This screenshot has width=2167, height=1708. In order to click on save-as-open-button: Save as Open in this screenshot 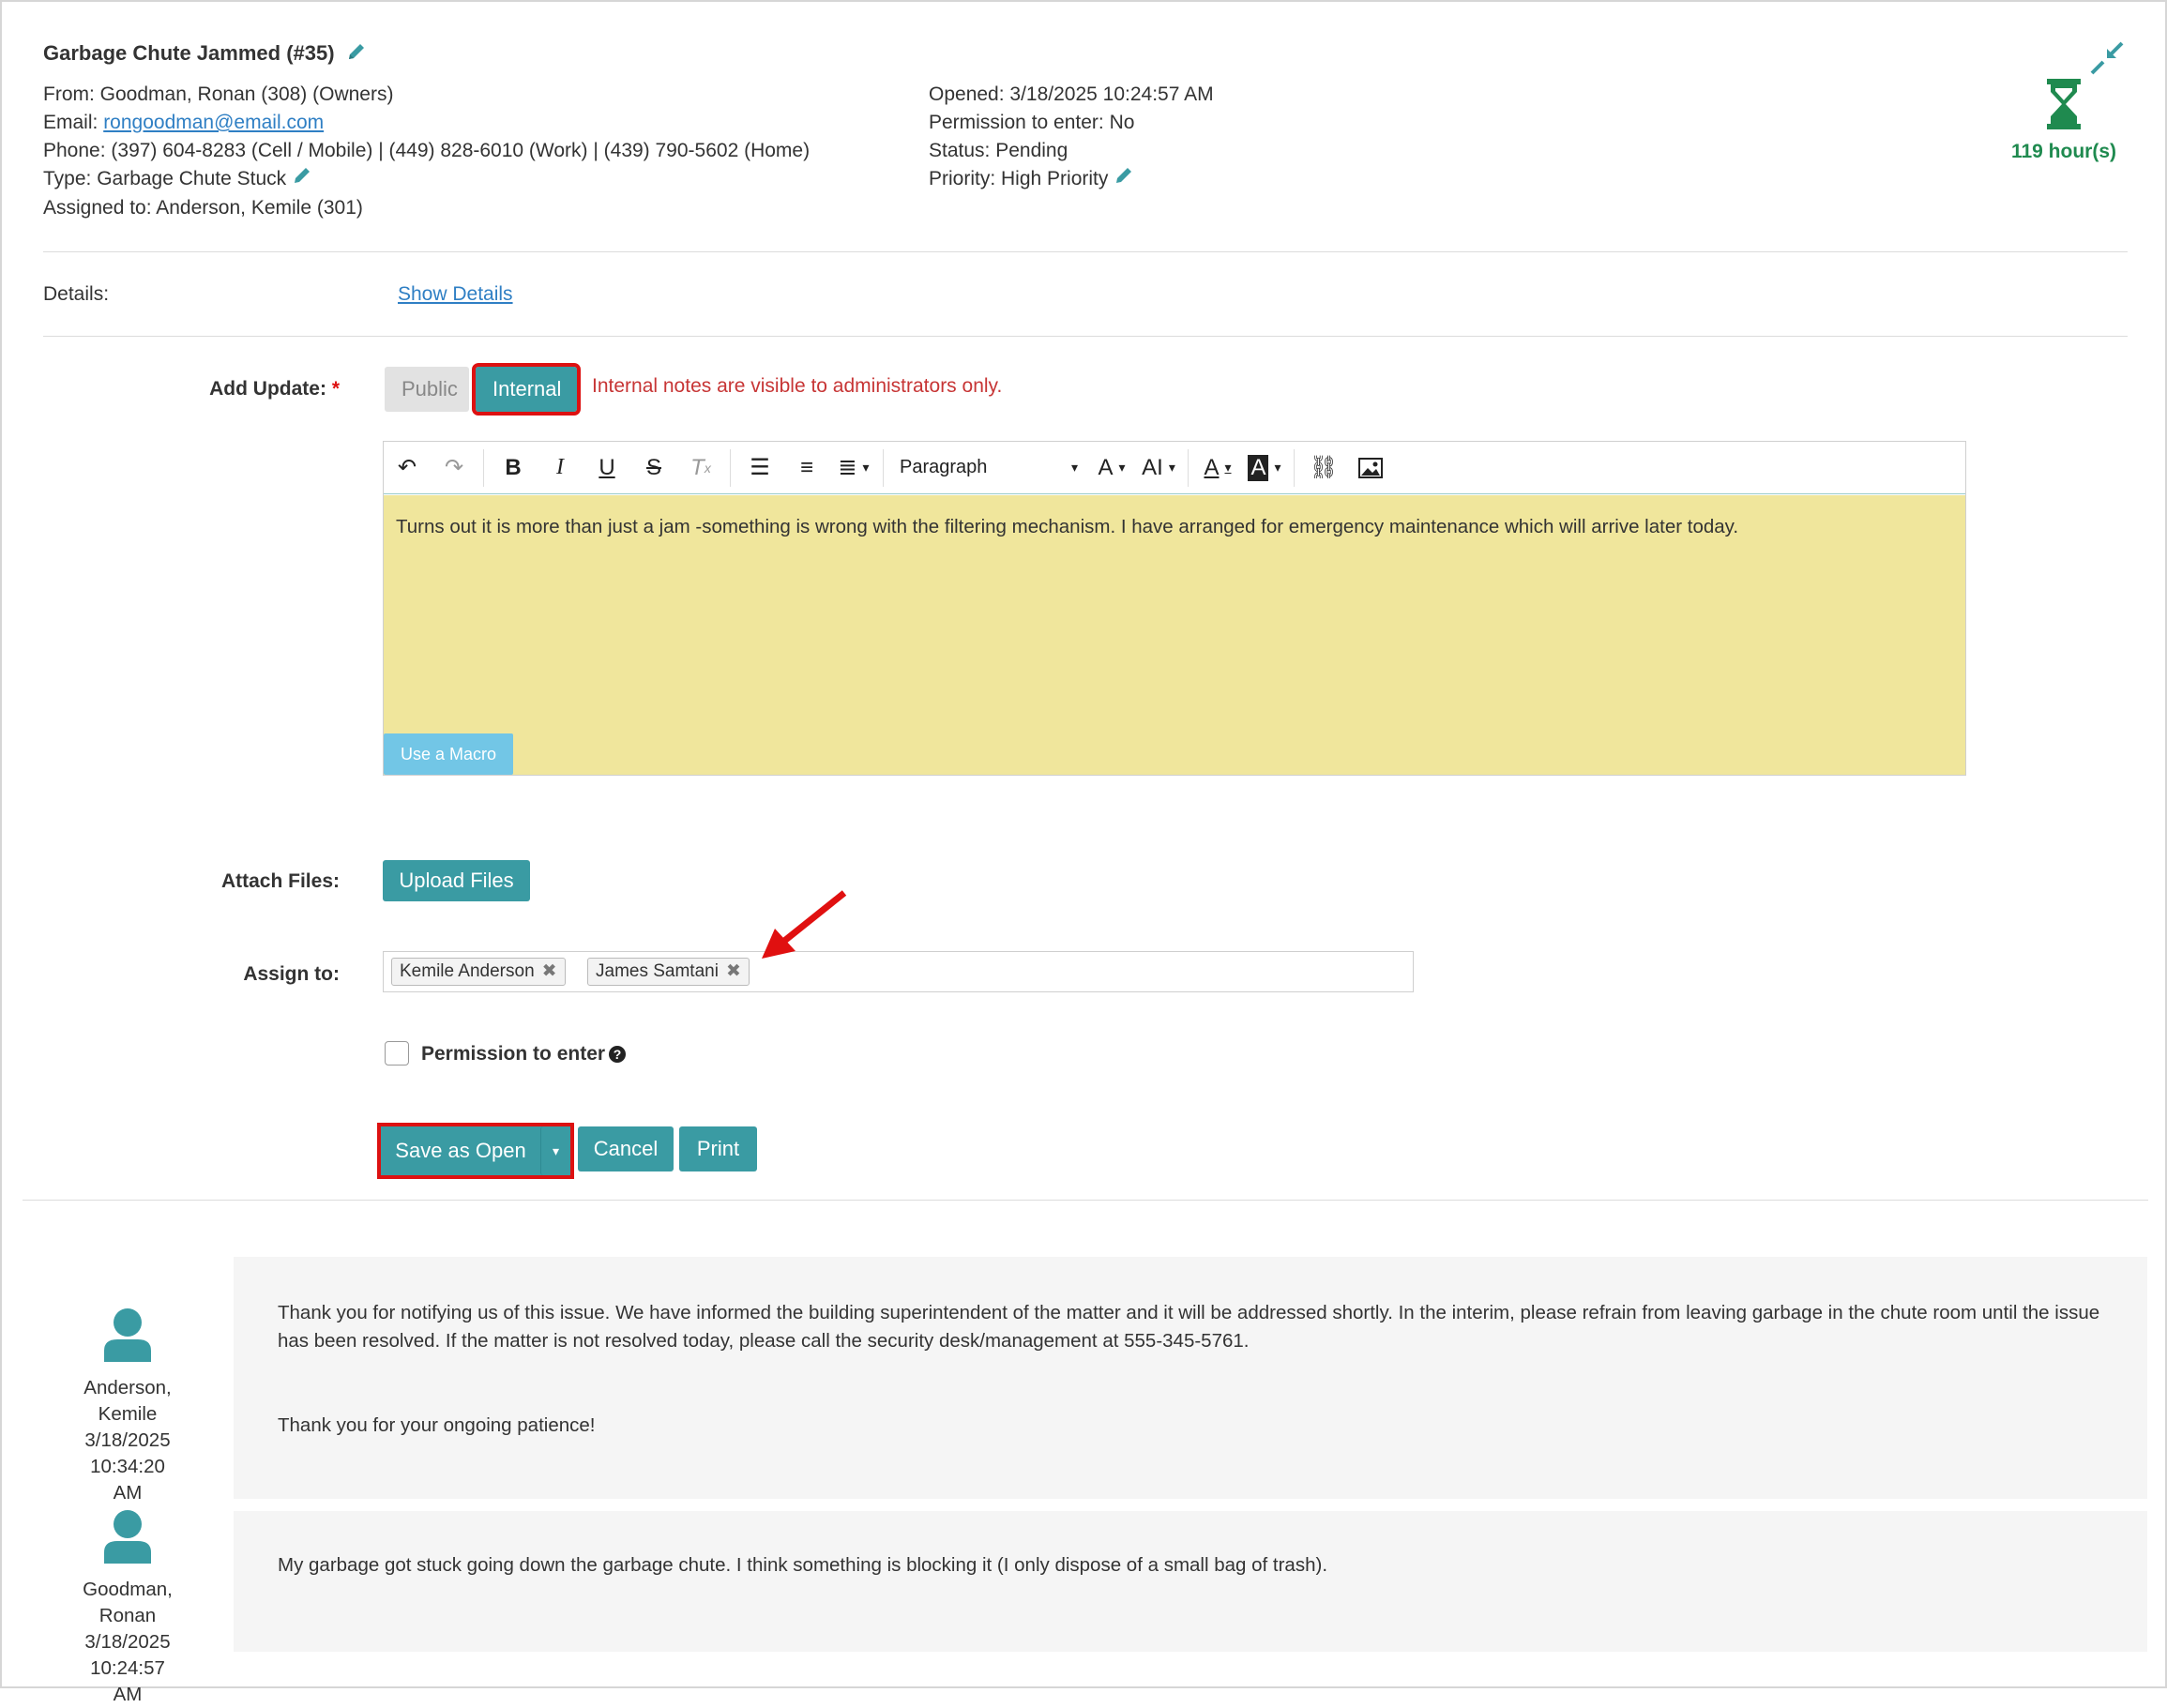, I will do `click(461, 1150)`.